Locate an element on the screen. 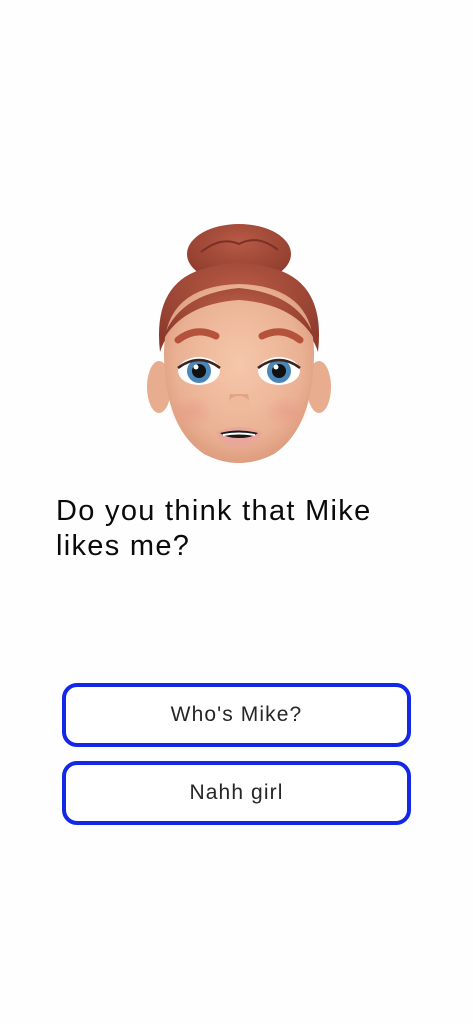  answer-list: Who's Mike? Nahh girl is located at coordinates (236, 761).